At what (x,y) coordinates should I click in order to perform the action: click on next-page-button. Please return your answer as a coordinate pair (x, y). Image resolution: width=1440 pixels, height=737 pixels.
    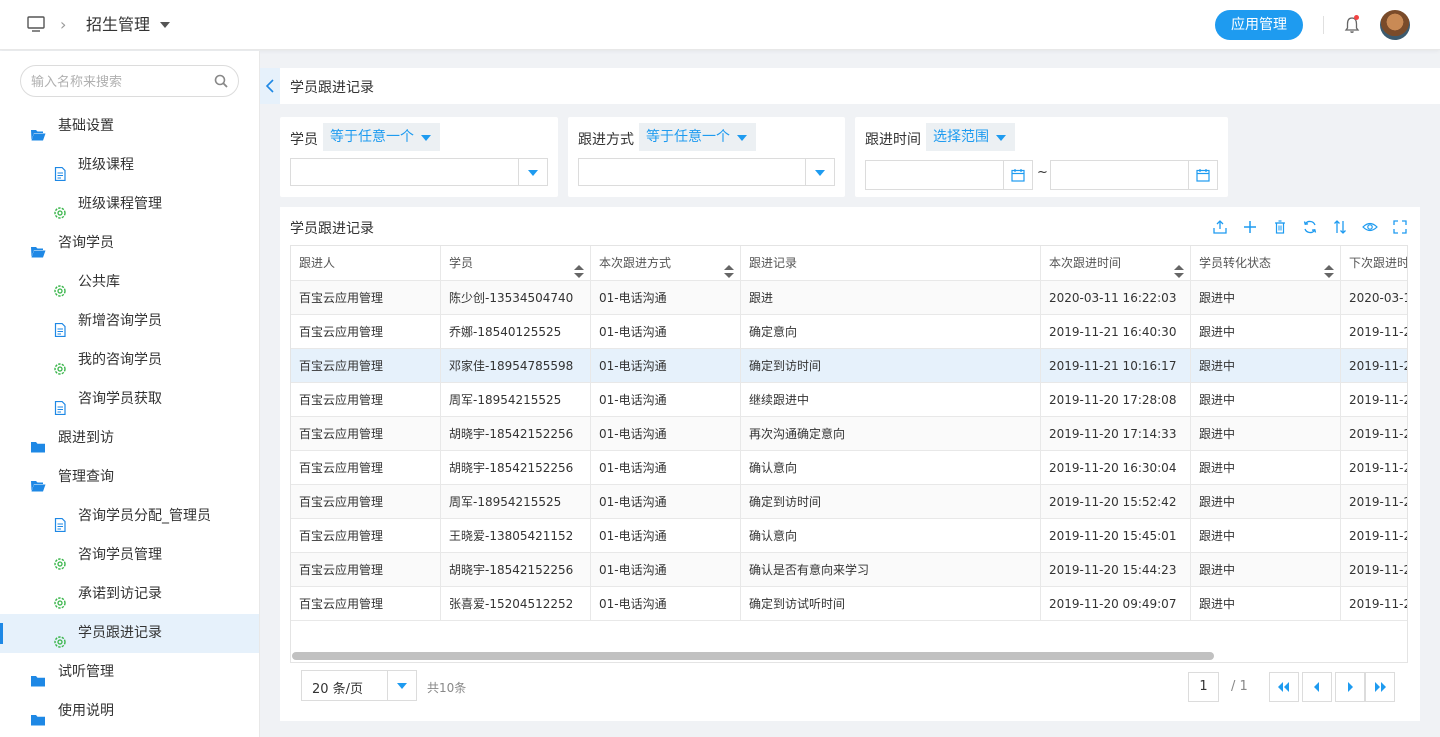
    Looking at the image, I should click on (1350, 687).